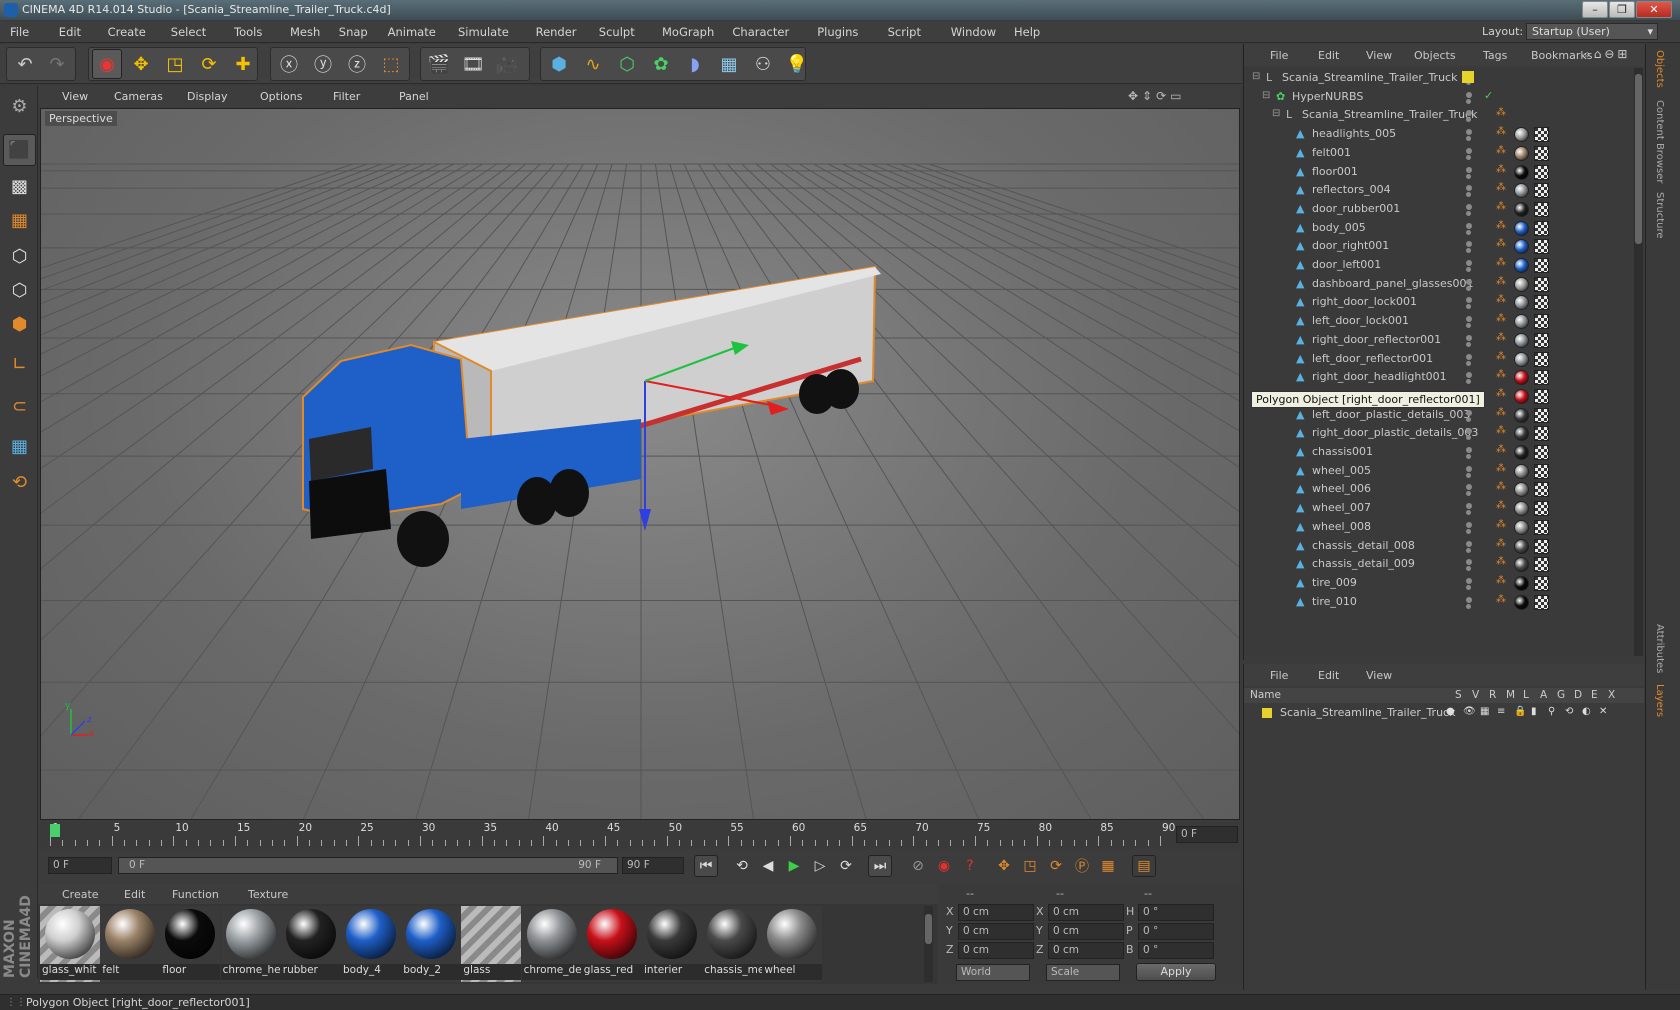 The width and height of the screenshot is (1680, 1010). I want to click on live-selection-icon: ◉, so click(107, 64).